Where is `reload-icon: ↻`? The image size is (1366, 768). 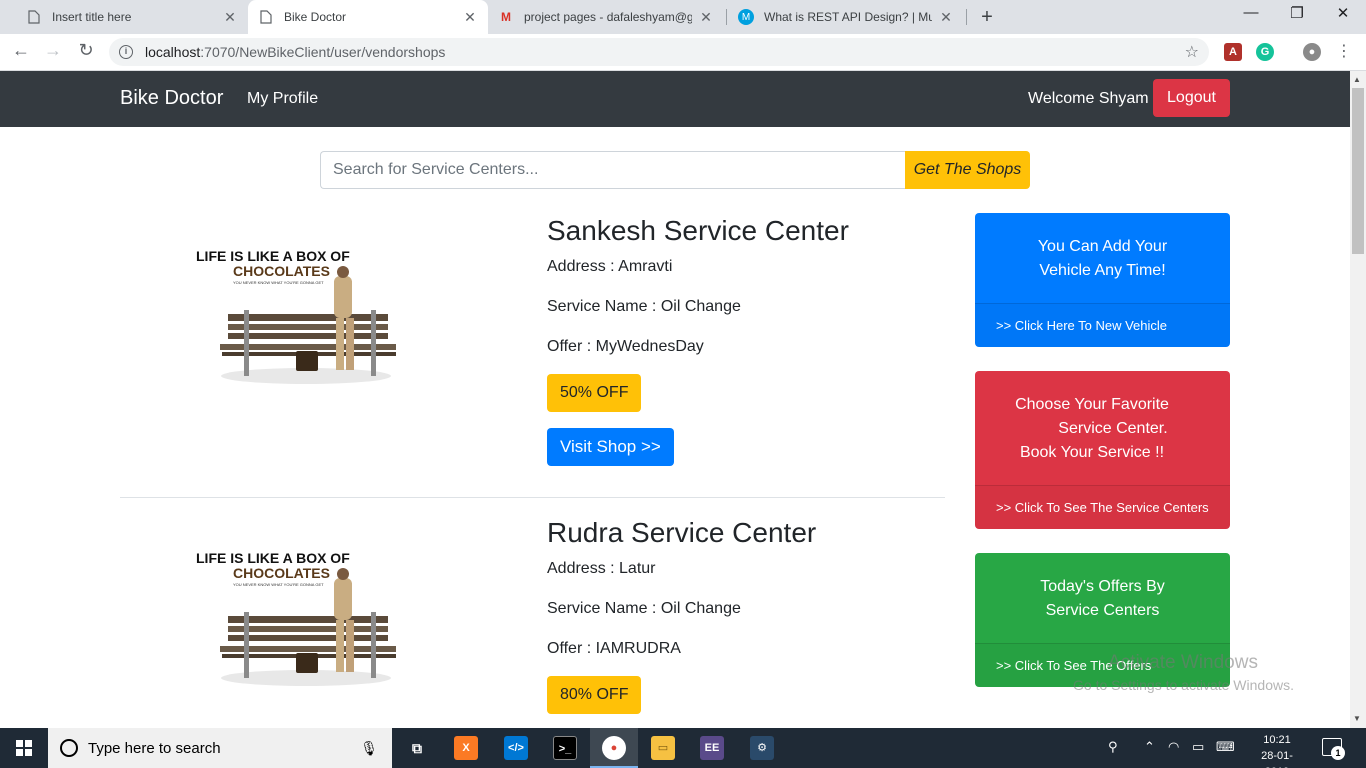
reload-icon: ↻ is located at coordinates (86, 50).